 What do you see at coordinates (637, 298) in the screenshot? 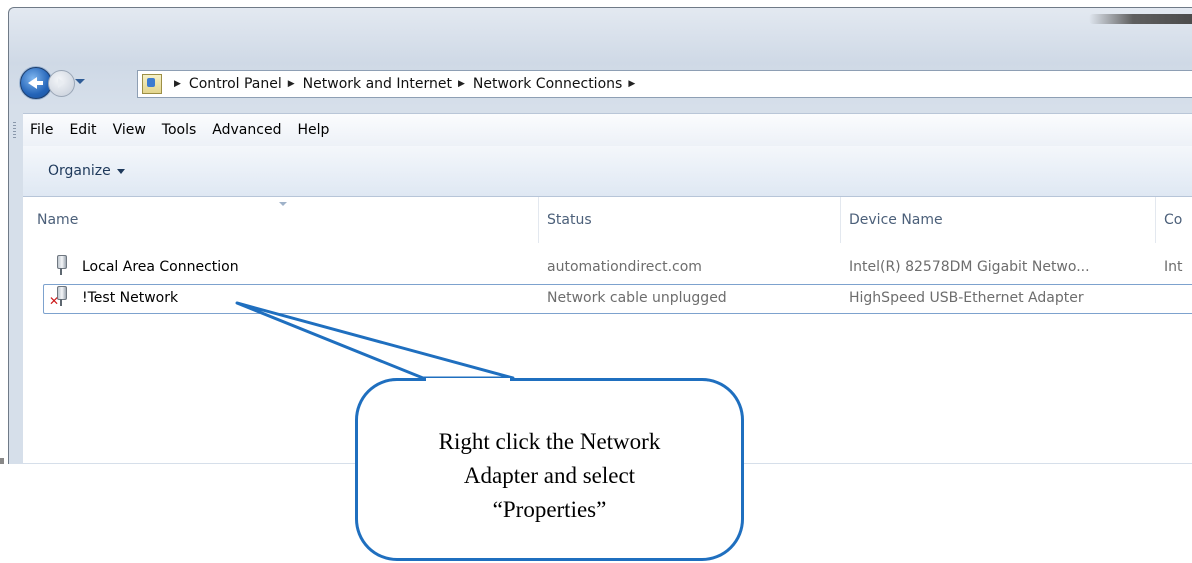
I see `connection-status: Network cable unplugged` at bounding box center [637, 298].